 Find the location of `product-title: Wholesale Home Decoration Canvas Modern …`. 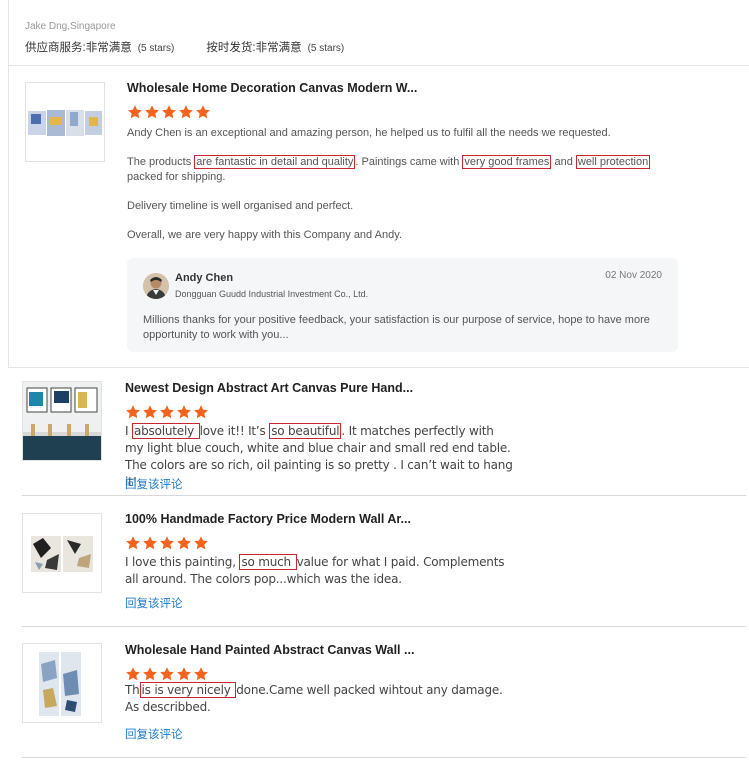

product-title: Wholesale Home Decoration Canvas Modern … is located at coordinates (272, 88).